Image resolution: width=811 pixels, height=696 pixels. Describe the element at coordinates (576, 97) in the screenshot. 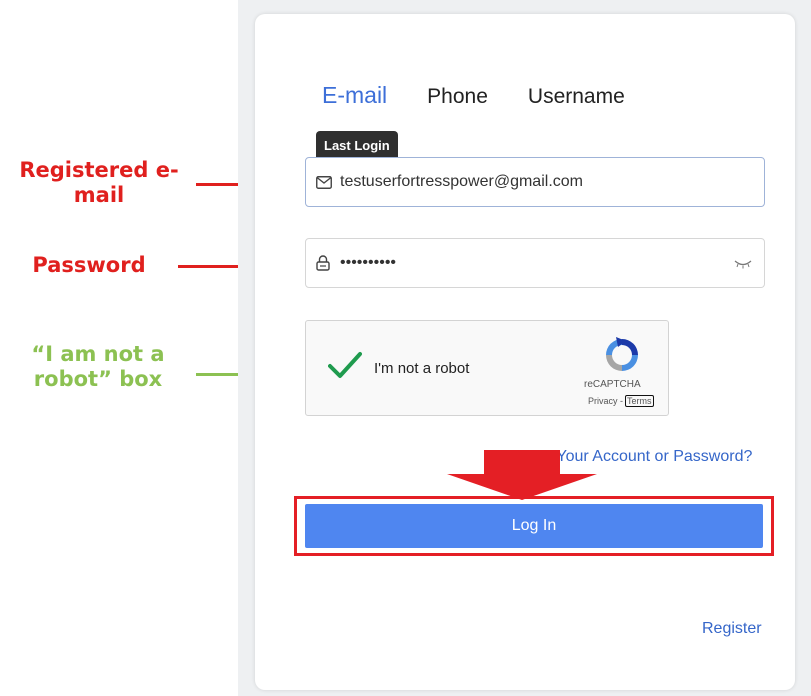

I see `tab-username: Username` at that location.